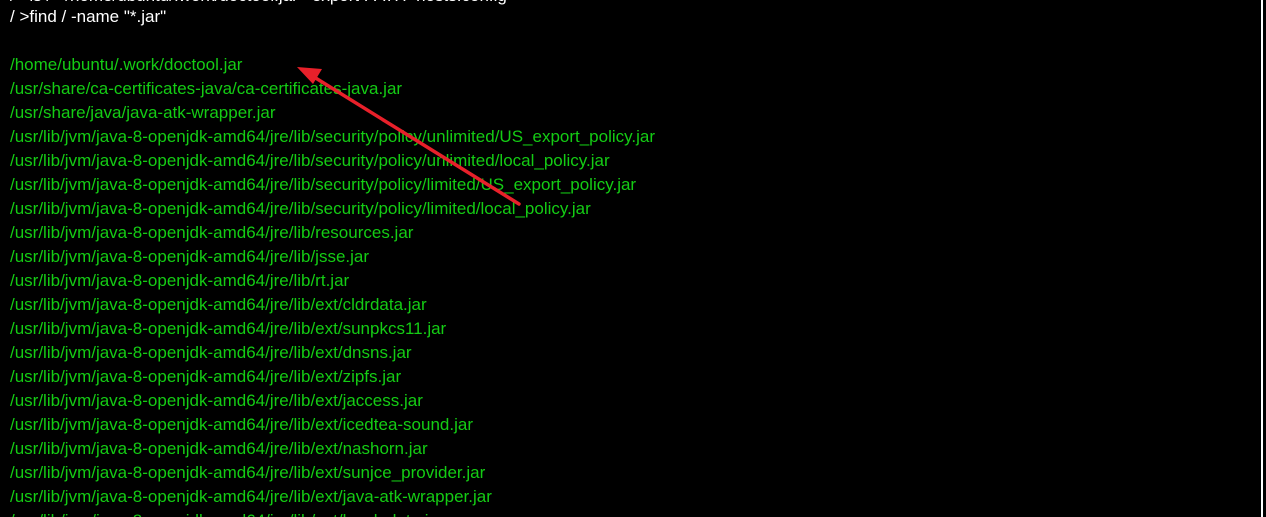 The height and width of the screenshot is (517, 1266). Describe the element at coordinates (1262, 258) in the screenshot. I see `window-border` at that location.